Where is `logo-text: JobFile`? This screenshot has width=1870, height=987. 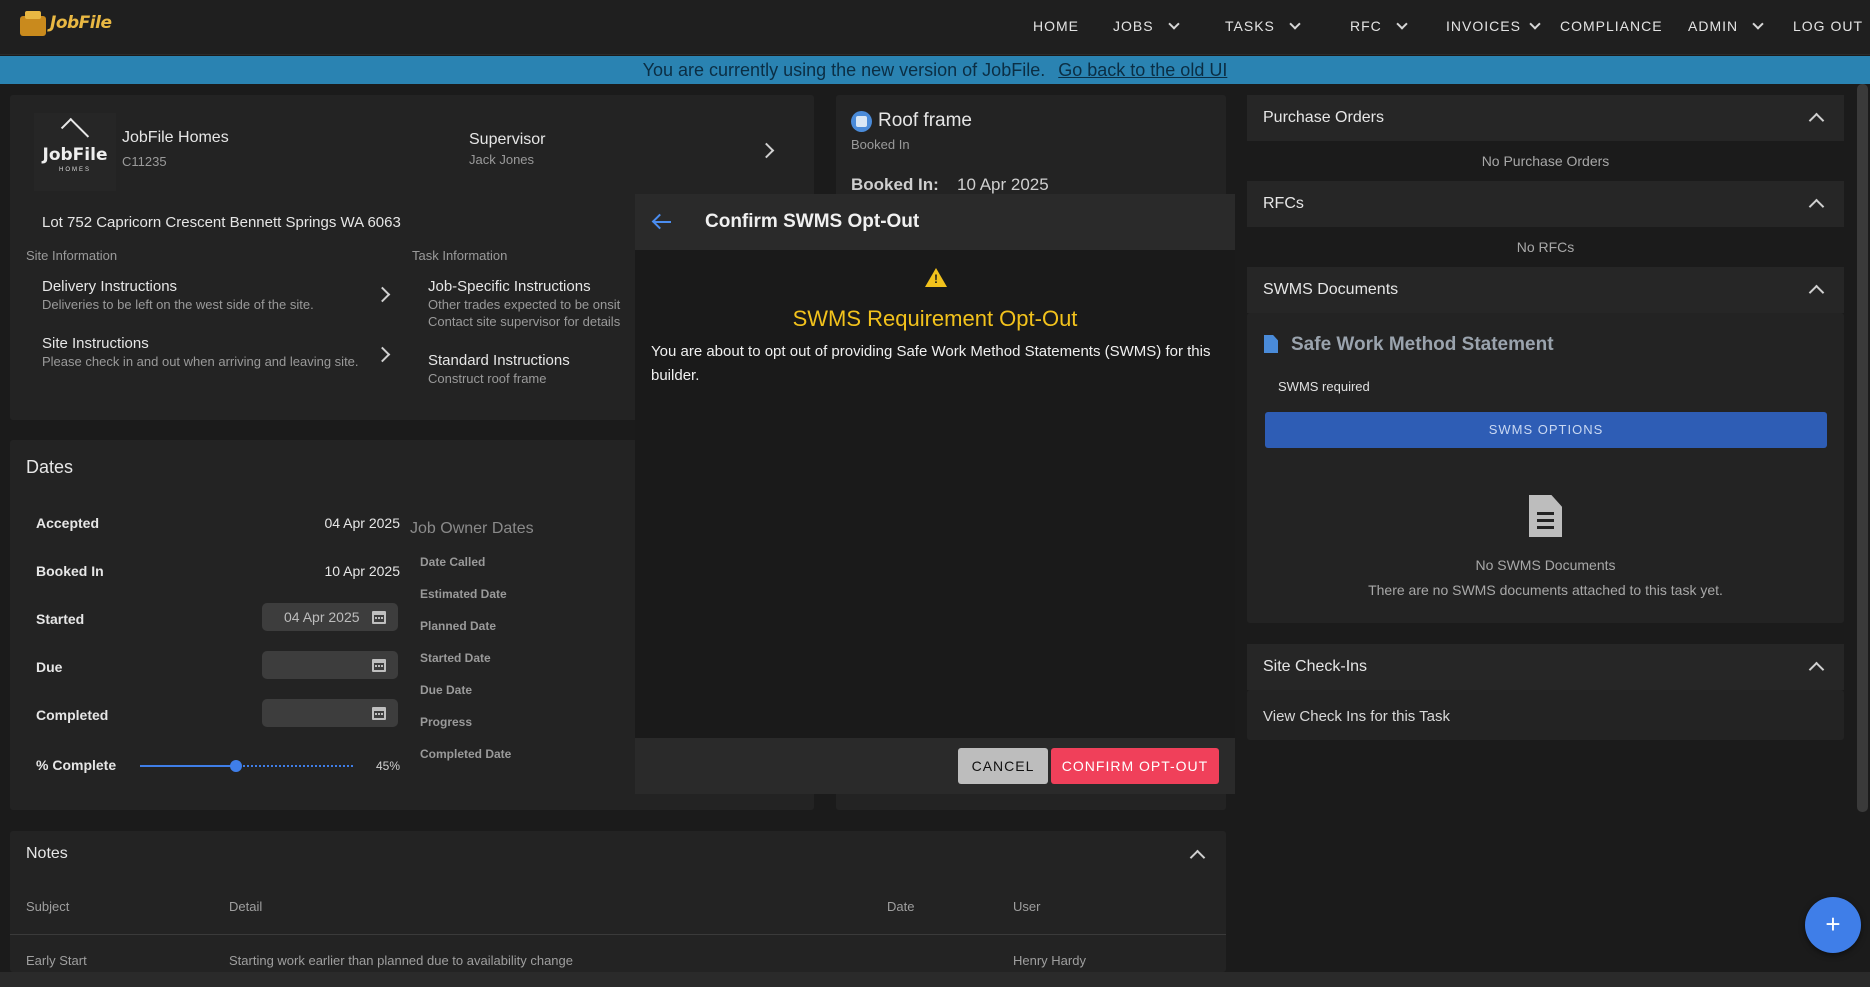
logo-text: JobFile is located at coordinates (81, 23).